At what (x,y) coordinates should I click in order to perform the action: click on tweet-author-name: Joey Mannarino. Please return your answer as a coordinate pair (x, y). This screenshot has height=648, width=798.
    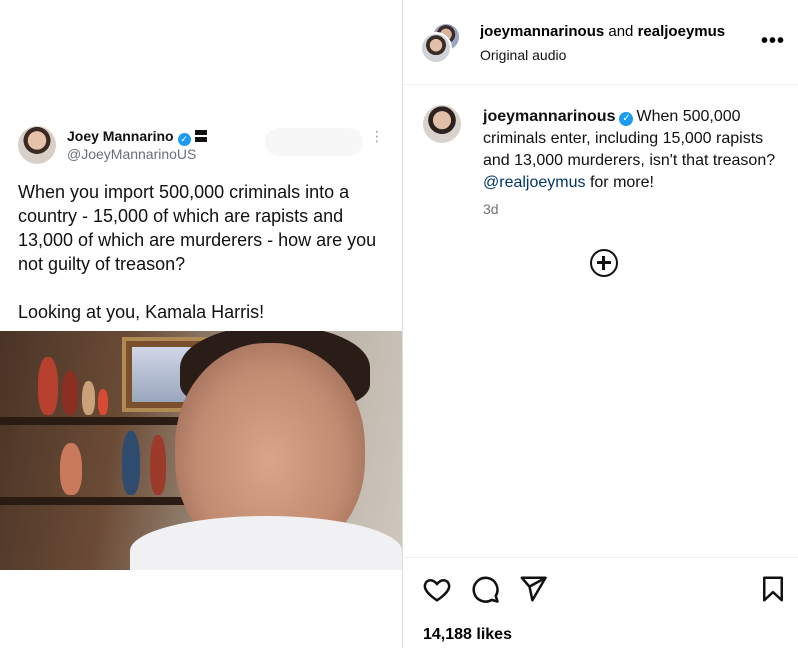
    Looking at the image, I should click on (120, 136).